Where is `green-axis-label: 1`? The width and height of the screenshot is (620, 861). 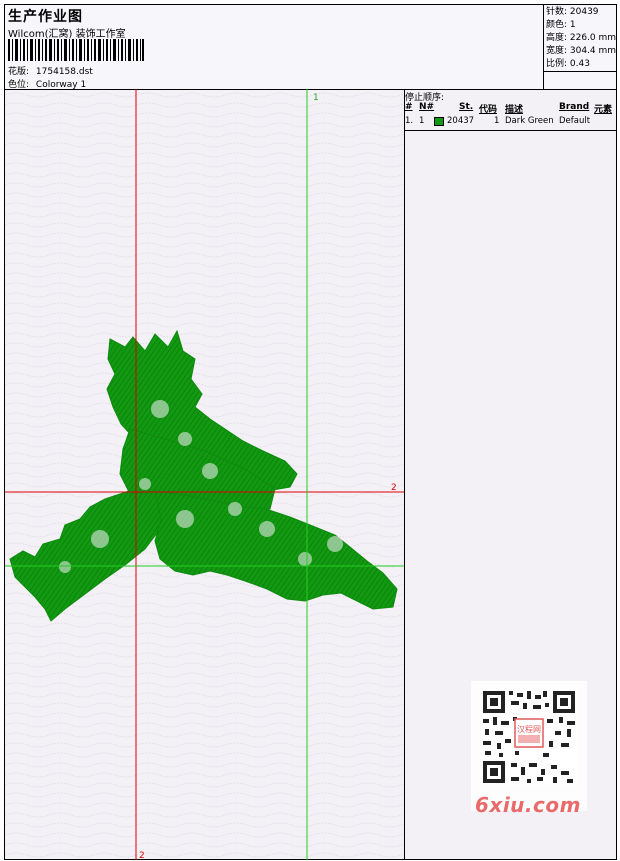 green-axis-label: 1 is located at coordinates (316, 98).